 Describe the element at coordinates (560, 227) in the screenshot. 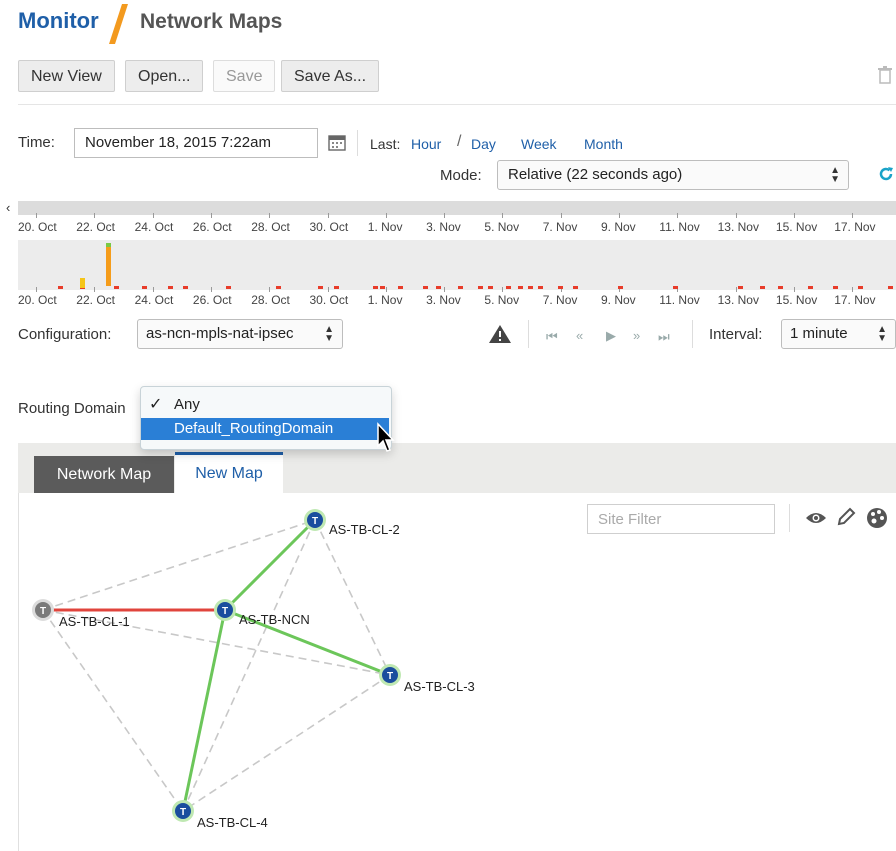

I see `timeline-tick-label: 7. Nov` at that location.